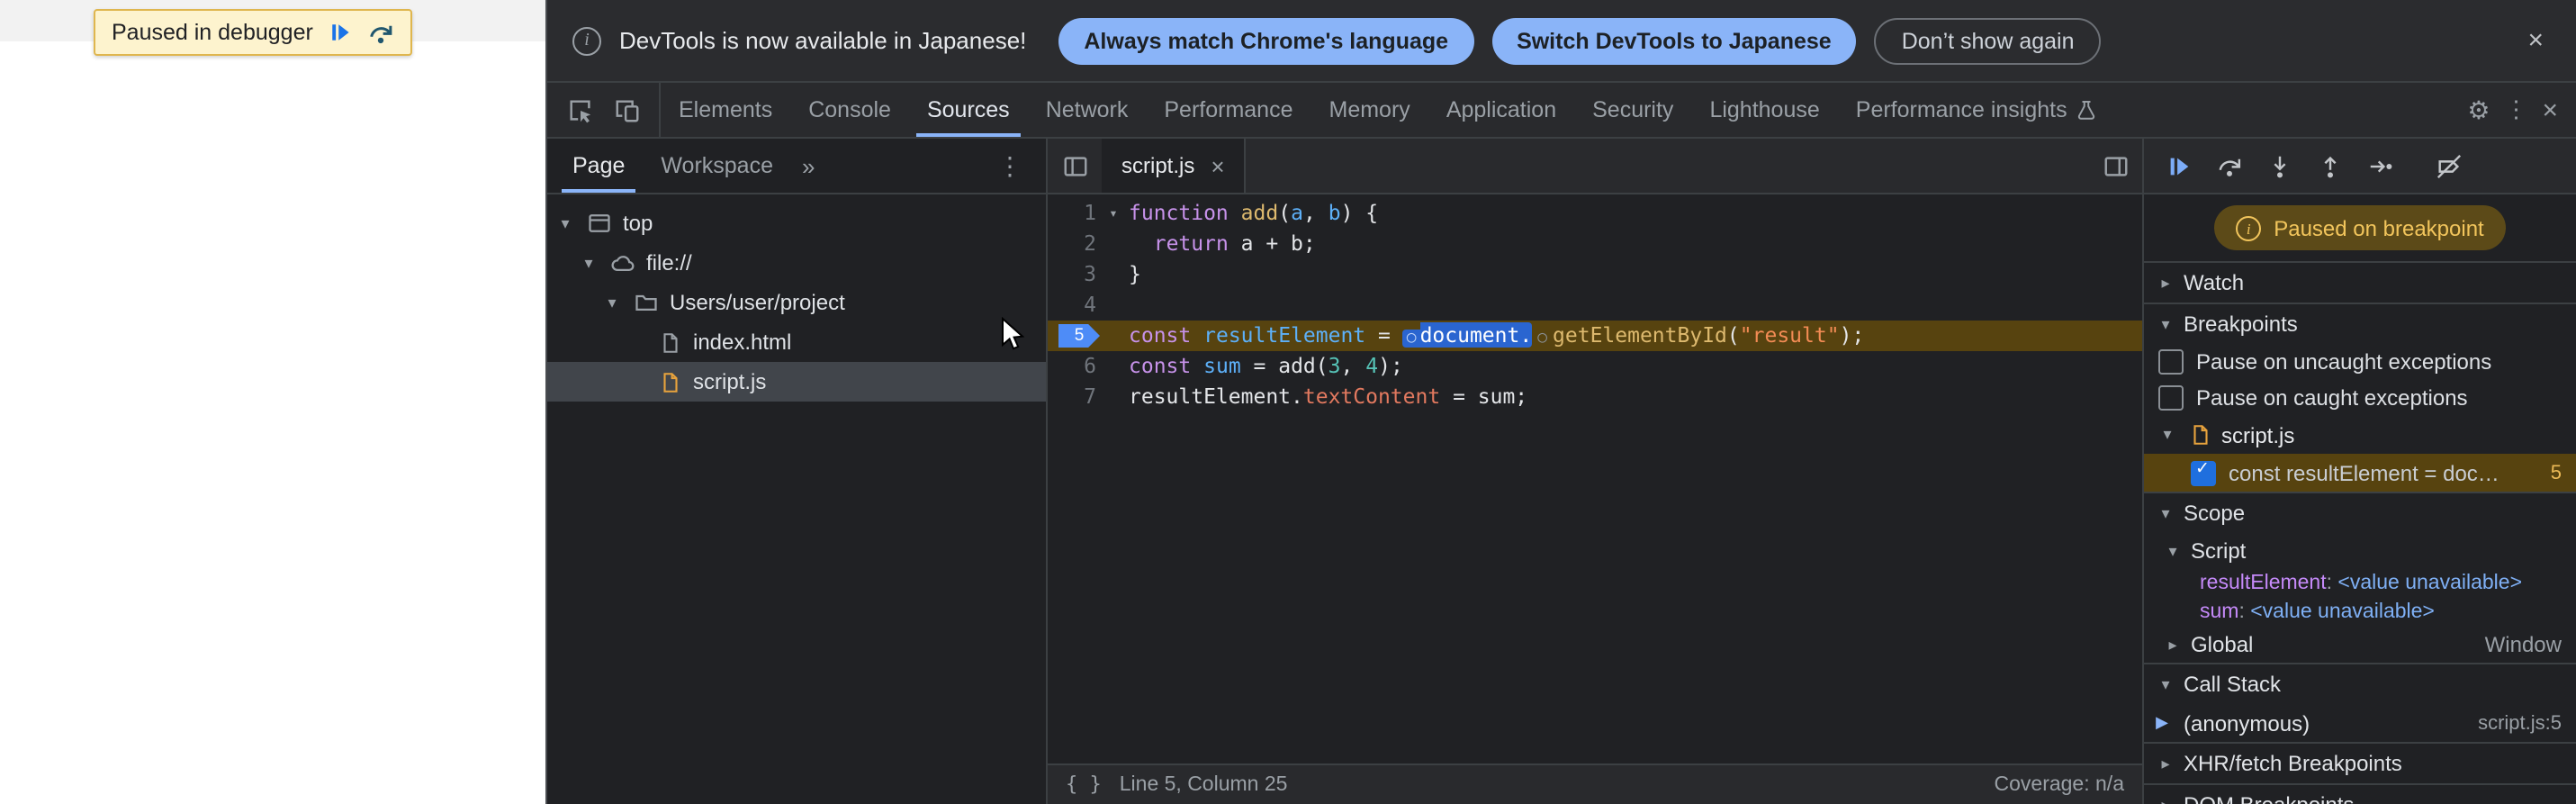 The width and height of the screenshot is (2576, 804). What do you see at coordinates (2430, 583) in the screenshot?
I see `variable-value: <value unavailable>` at bounding box center [2430, 583].